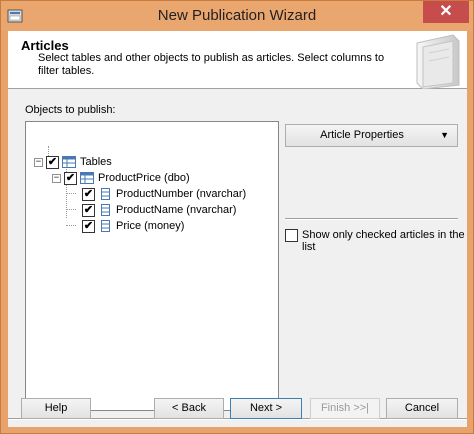 Image resolution: width=474 pixels, height=434 pixels. I want to click on tree-node-productnumber: ✔ ProductNumber (nvarchar), so click(164, 194).